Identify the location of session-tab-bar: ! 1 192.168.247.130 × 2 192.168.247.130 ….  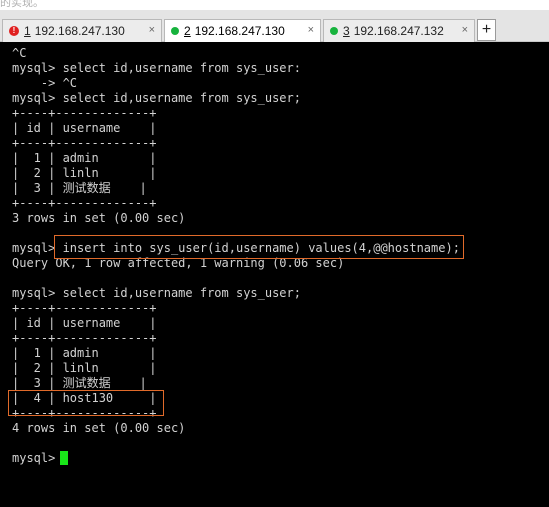
(274, 26).